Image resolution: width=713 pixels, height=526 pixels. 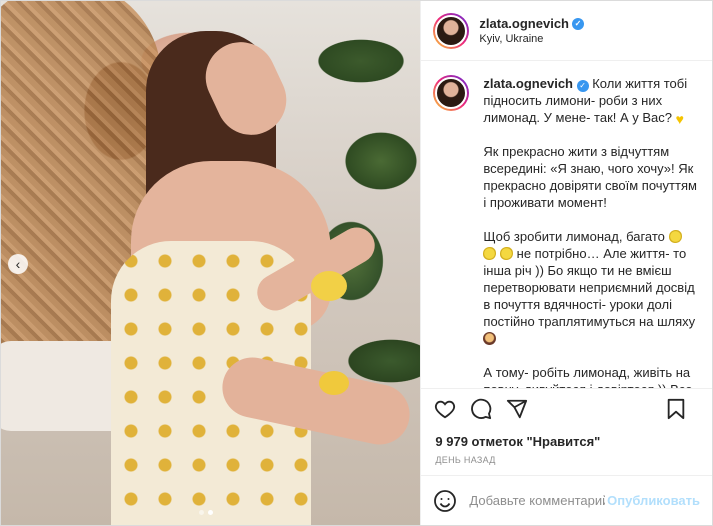 I want to click on carousel-dot-active, so click(x=210, y=512).